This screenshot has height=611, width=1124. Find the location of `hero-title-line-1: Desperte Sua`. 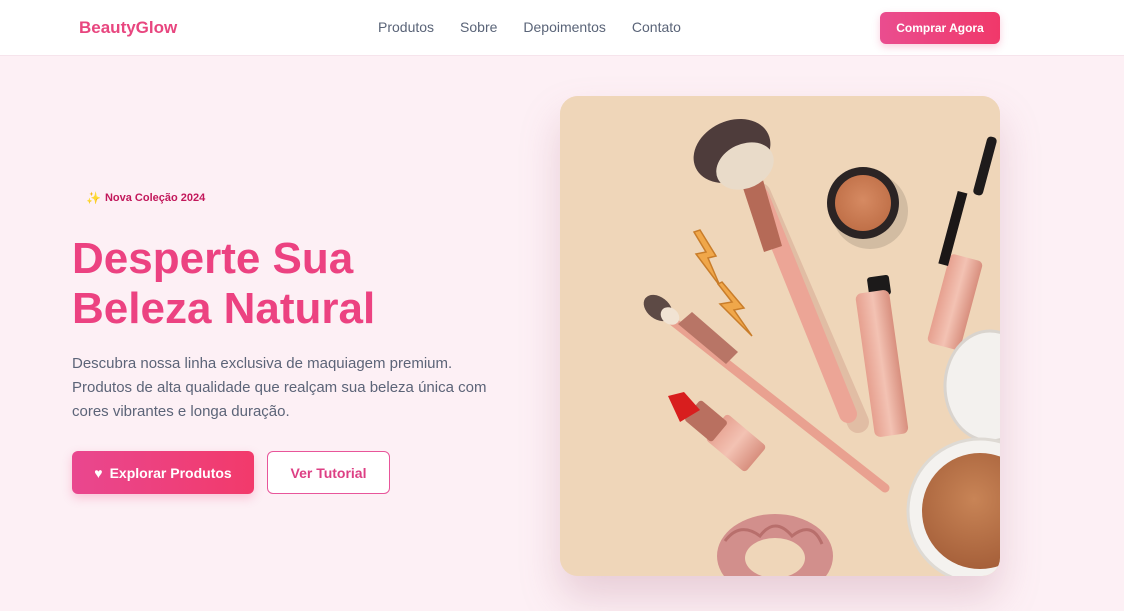

hero-title-line-1: Desperte Sua is located at coordinates (213, 258).